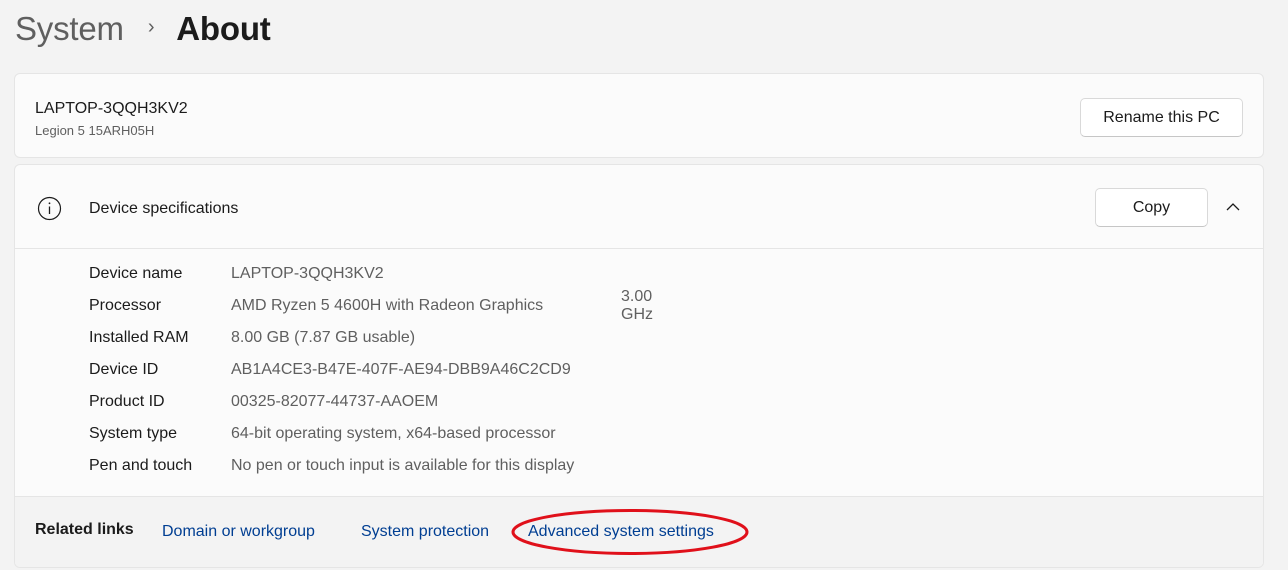 The image size is (1288, 570). I want to click on breadcrumb: System › About, so click(143, 29).